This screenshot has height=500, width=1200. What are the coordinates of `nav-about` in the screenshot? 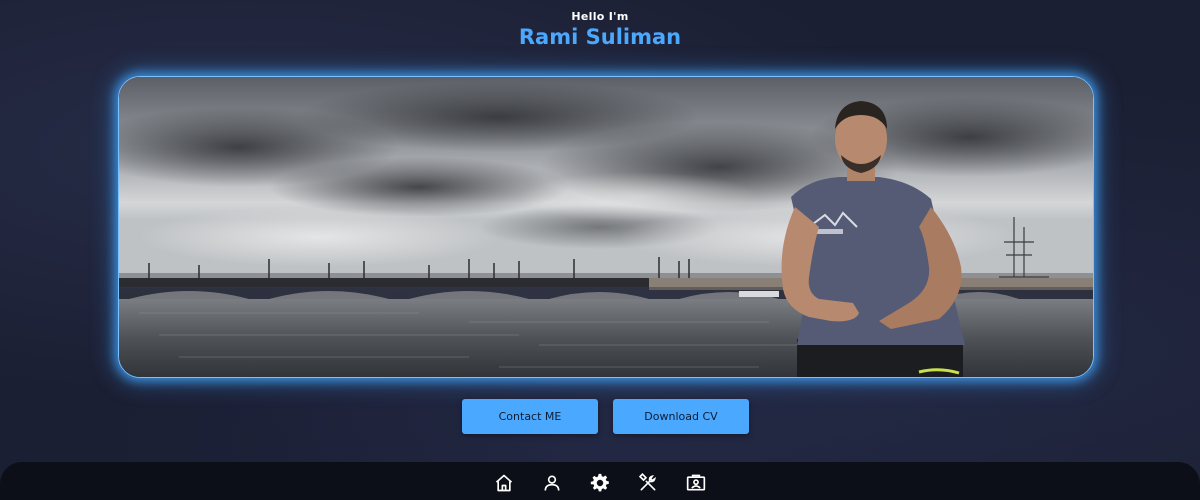 It's located at (552, 483).